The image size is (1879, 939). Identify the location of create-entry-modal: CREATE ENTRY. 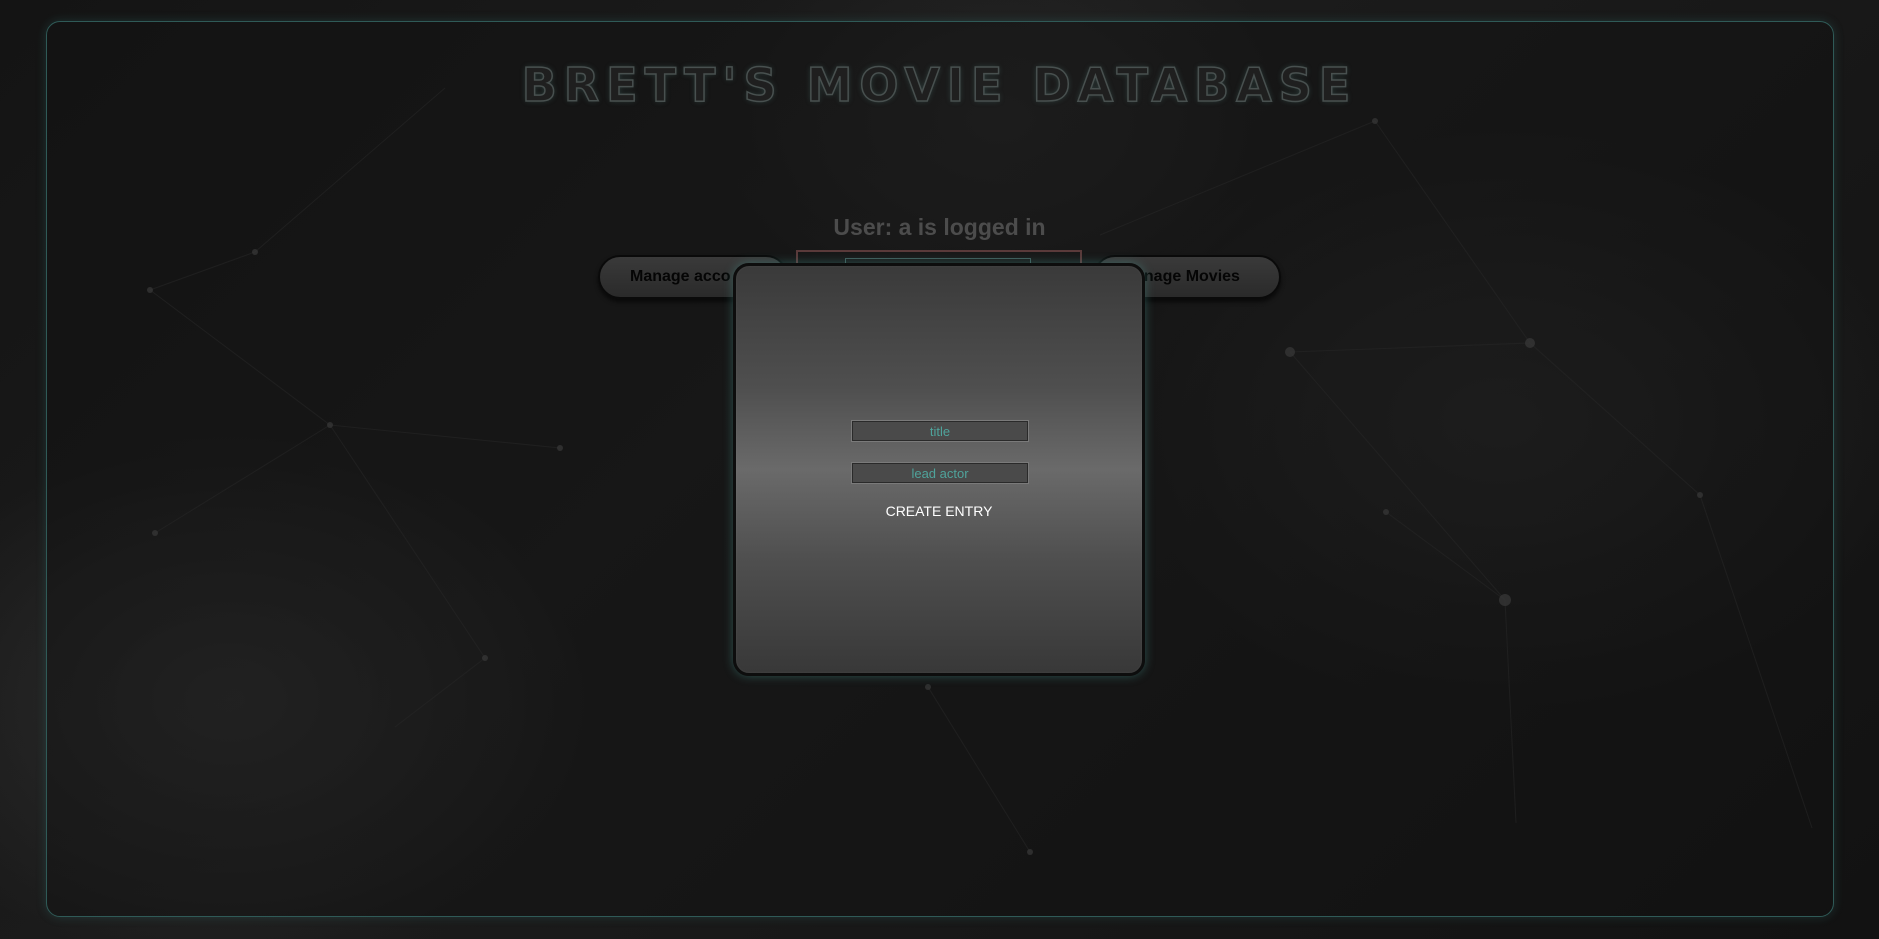
(939, 469).